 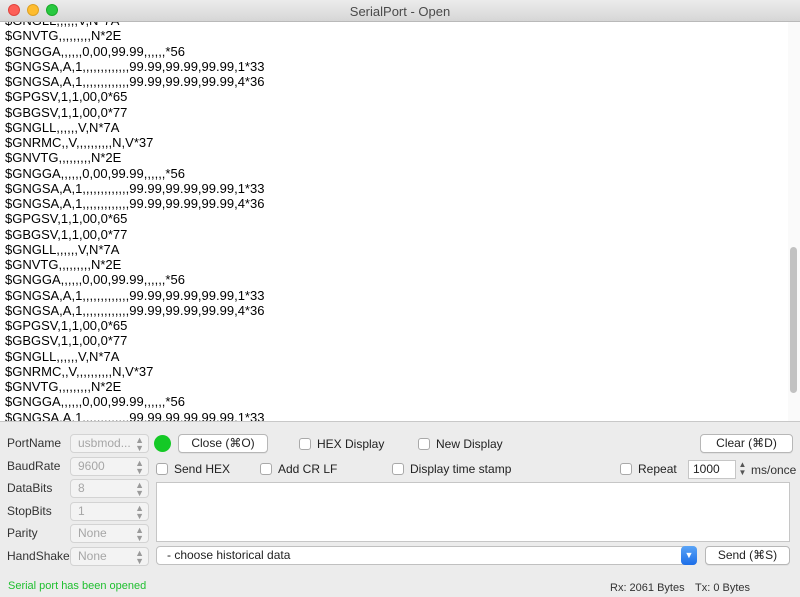 I want to click on send-text-area, so click(x=473, y=512).